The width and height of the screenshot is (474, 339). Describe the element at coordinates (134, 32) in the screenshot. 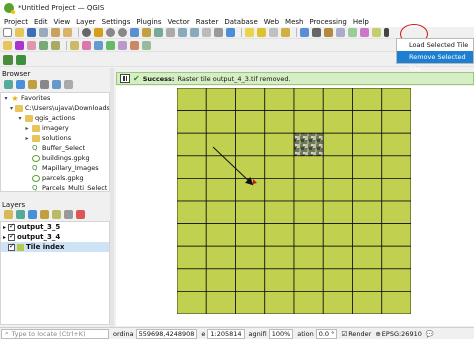

I see `zoom-full-icon` at that location.